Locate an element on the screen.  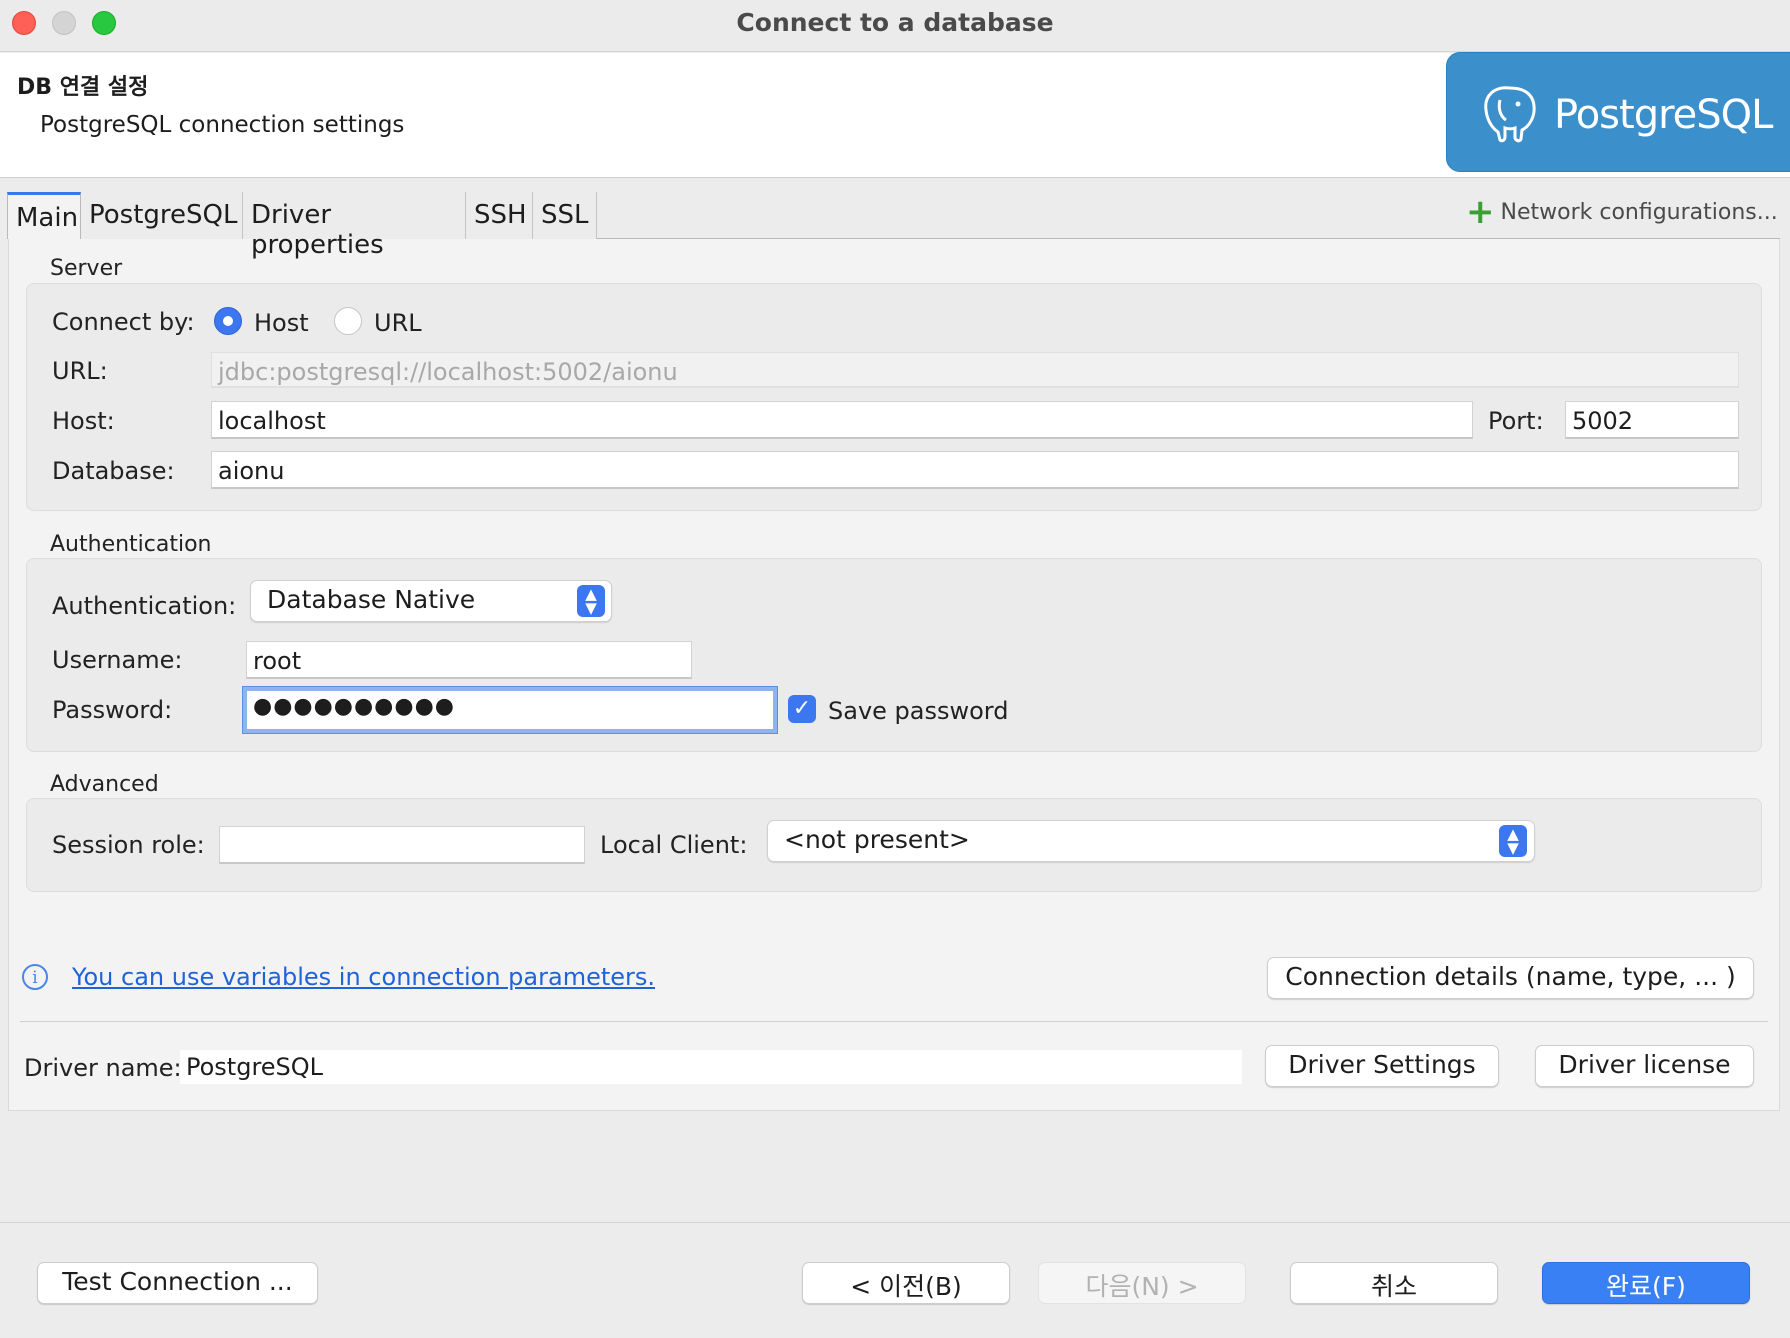
driver-name-label: Driver name: is located at coordinates (103, 1068).